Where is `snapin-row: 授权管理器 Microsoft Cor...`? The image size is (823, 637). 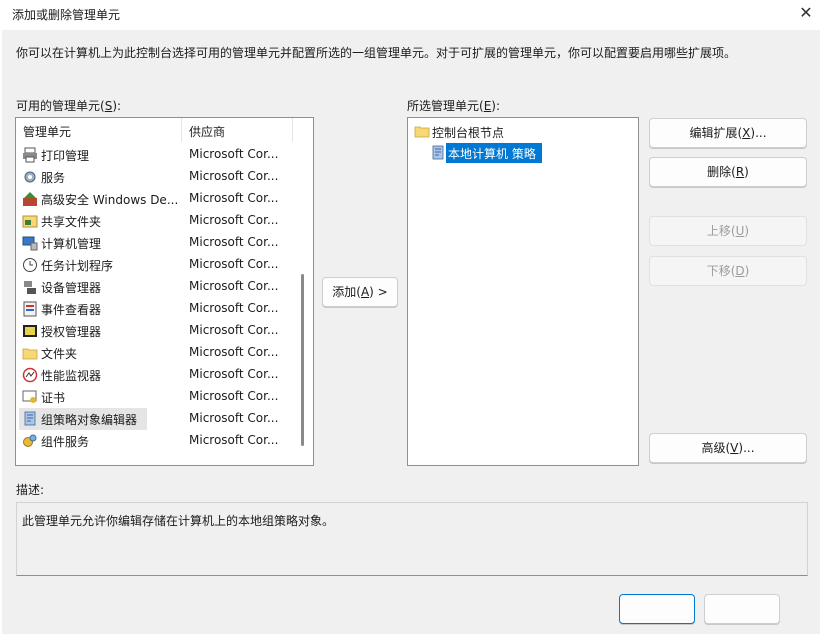 snapin-row: 授权管理器 Microsoft Cor... is located at coordinates (155, 331).